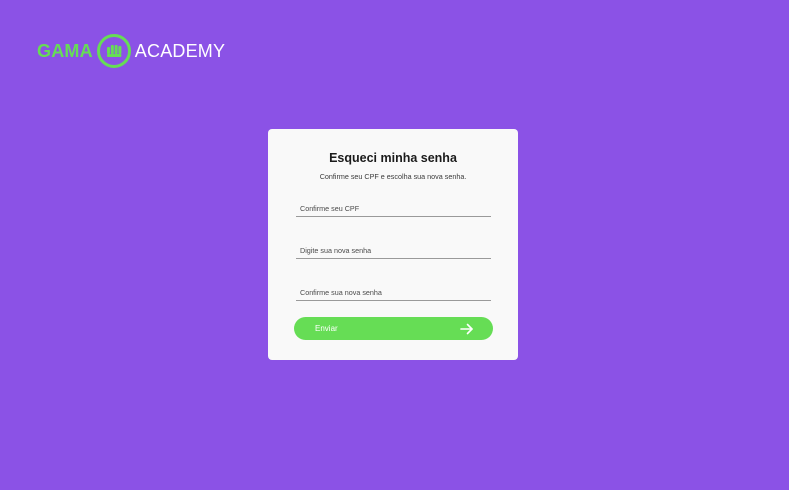 The height and width of the screenshot is (490, 789). I want to click on logo-word-academy: ACADEMY, so click(180, 51).